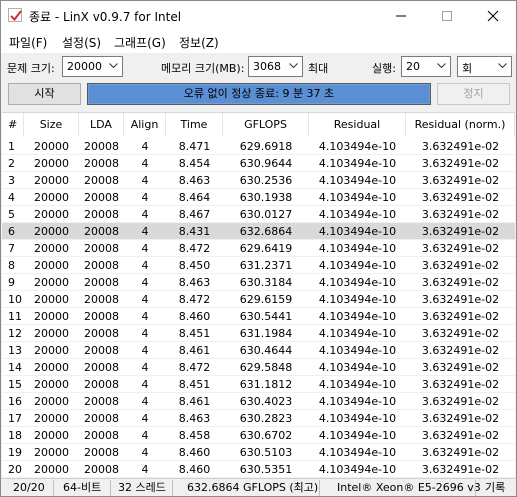 The width and height of the screenshot is (517, 497). I want to click on log-button: 기록, so click(495, 488).